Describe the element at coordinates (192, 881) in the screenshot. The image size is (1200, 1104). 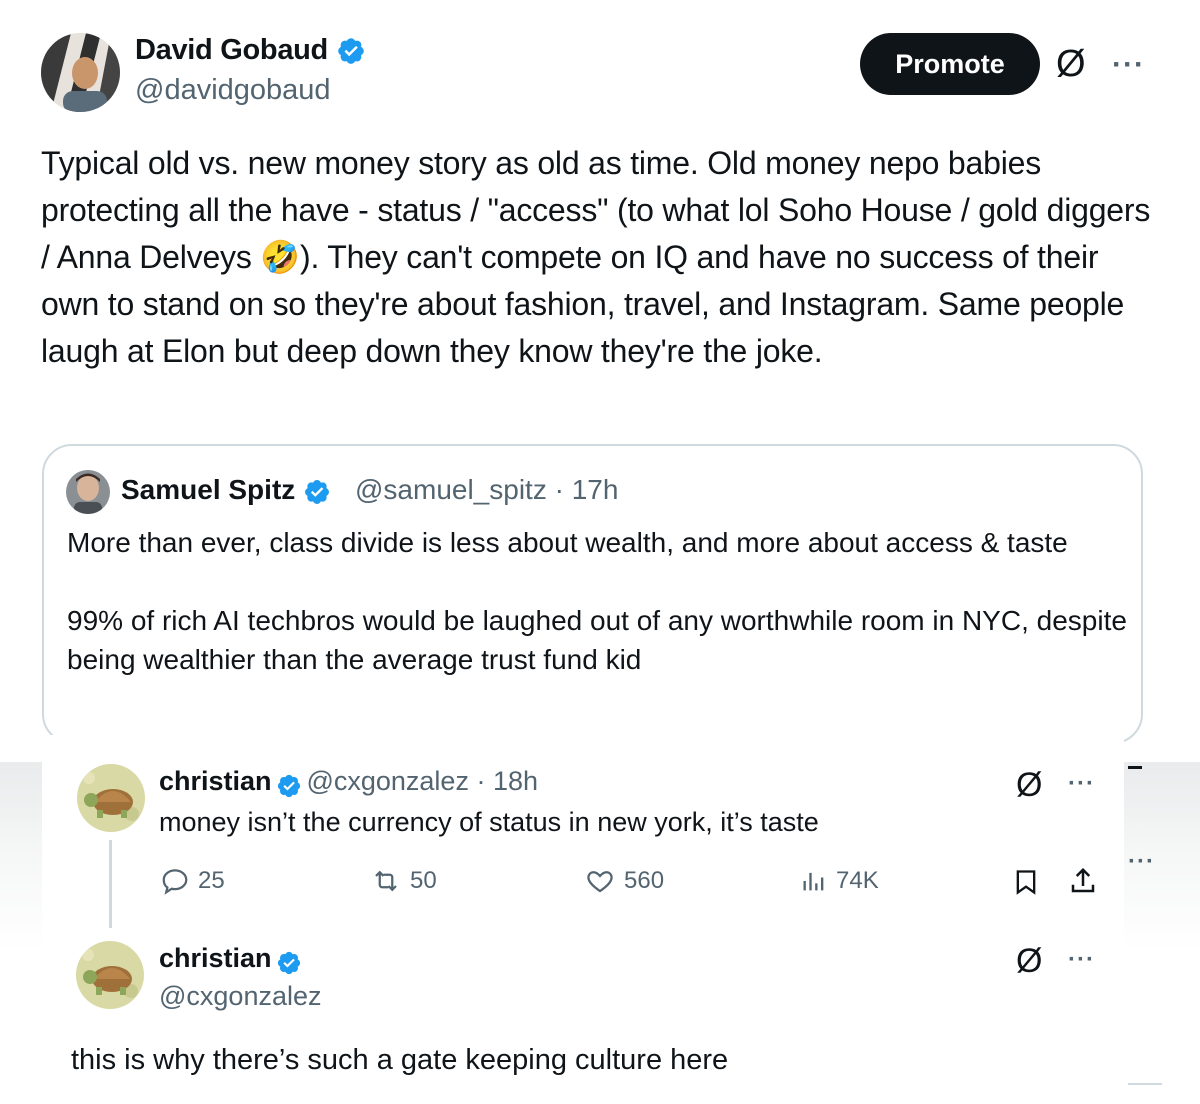
I see `reply-button: 25` at that location.